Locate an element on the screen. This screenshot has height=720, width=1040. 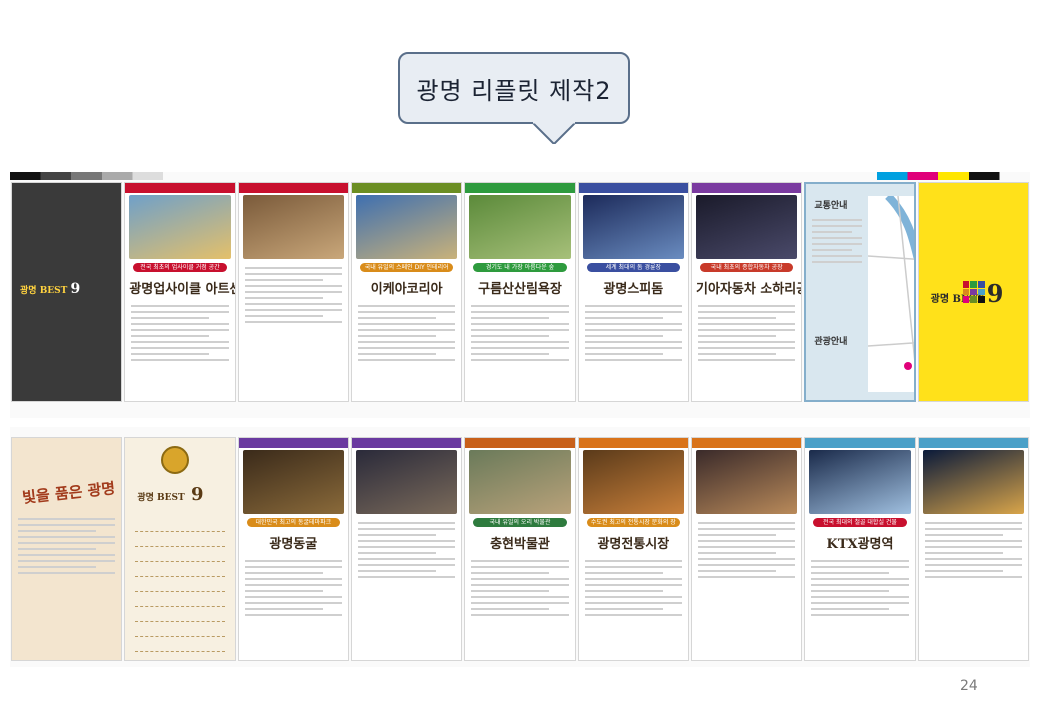
leaflet-panel: 국내 유일의 오리 박물관충현박물관 is located at coordinates (520, 549).